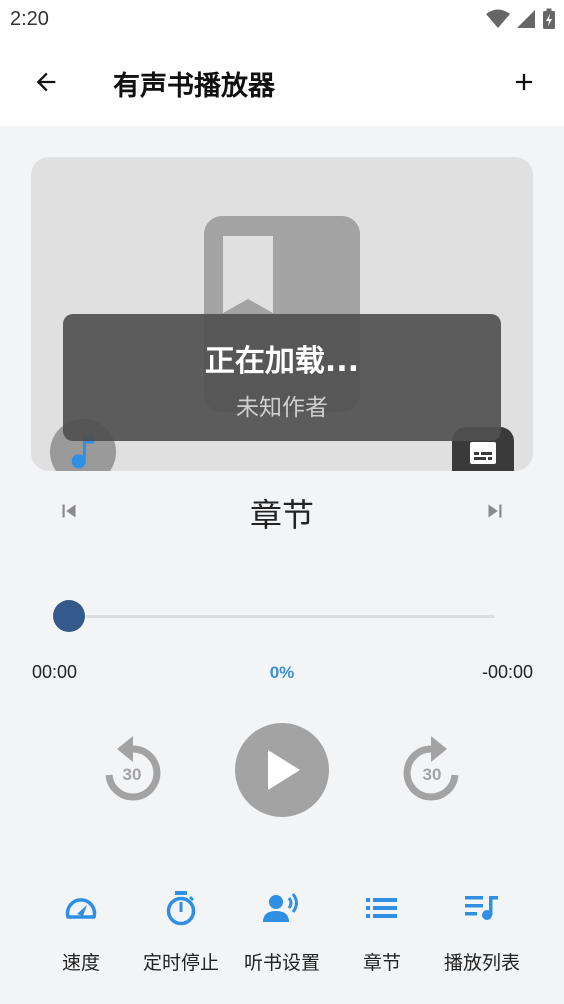  I want to click on cell-signal-icon, so click(526, 19).